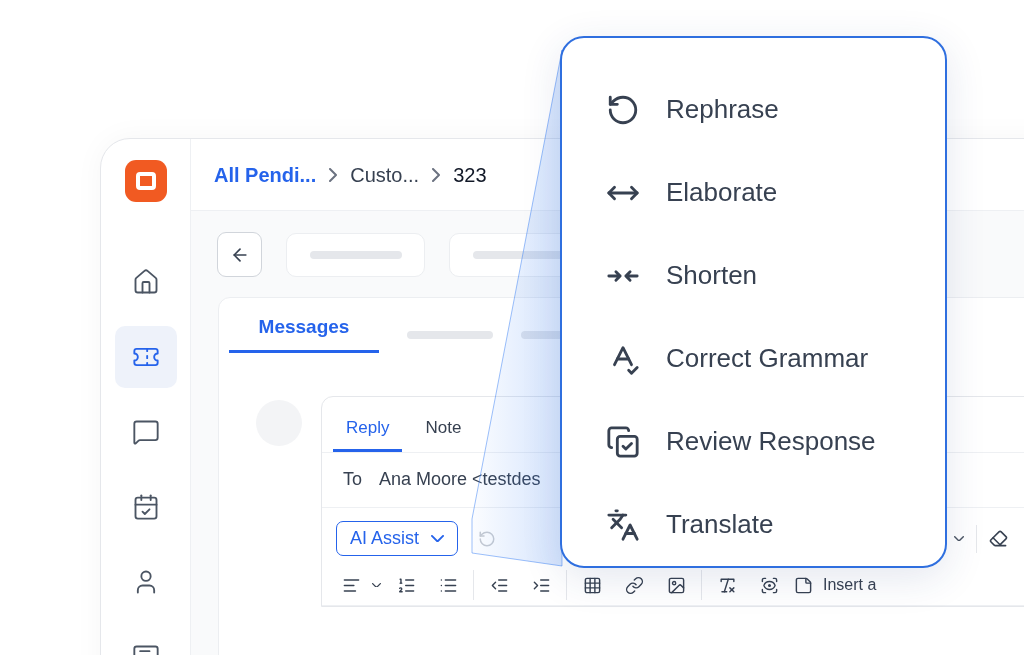 This screenshot has width=1024, height=655. I want to click on menu-item: Translate, so click(775, 524).